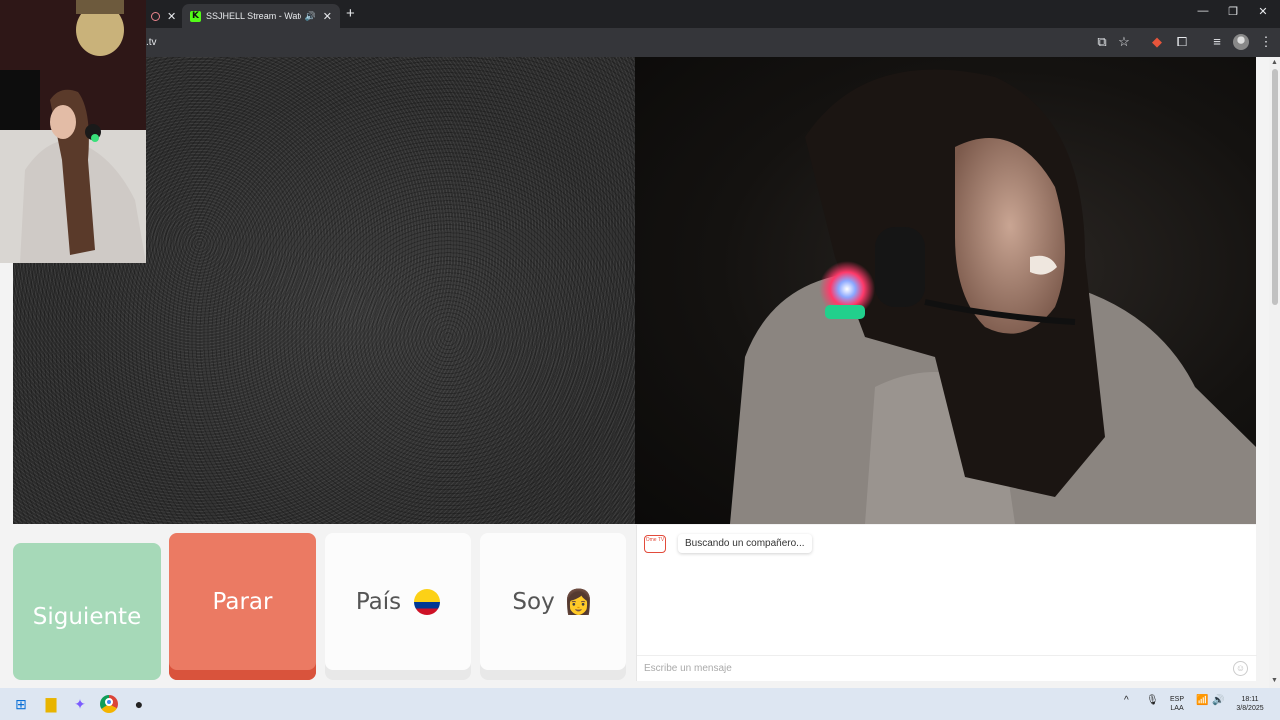 Image resolution: width=1280 pixels, height=720 pixels. What do you see at coordinates (1263, 11) in the screenshot?
I see `close-window-icon: ✕` at bounding box center [1263, 11].